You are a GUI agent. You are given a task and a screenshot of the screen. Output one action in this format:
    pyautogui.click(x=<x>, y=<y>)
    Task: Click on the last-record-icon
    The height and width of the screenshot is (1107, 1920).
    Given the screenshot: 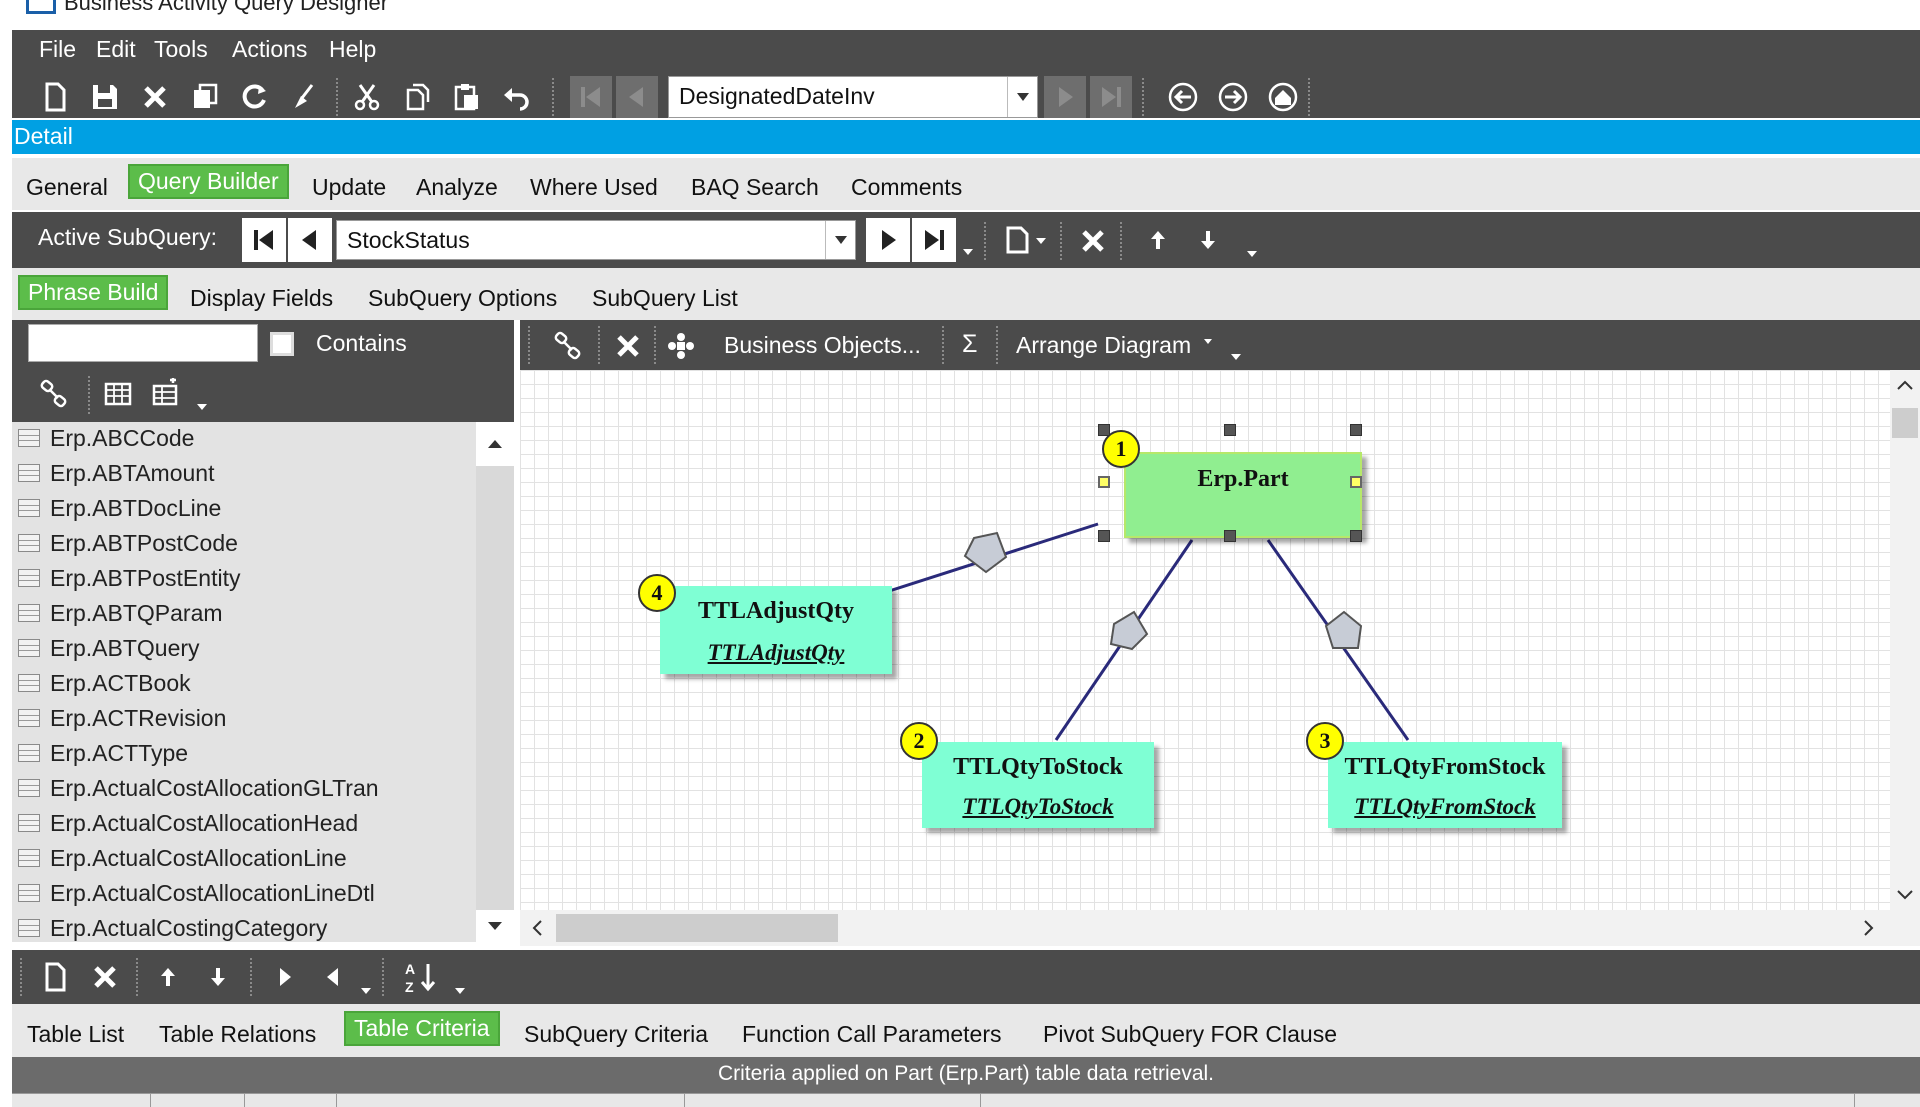 What is the action you would take?
    pyautogui.click(x=1111, y=97)
    